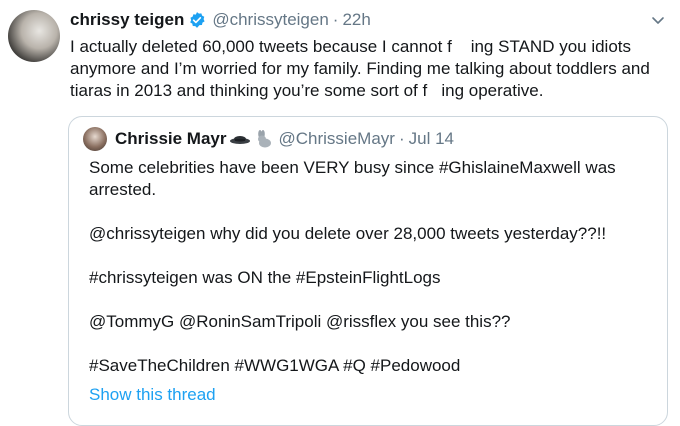 This screenshot has height=426, width=680. Describe the element at coordinates (171, 138) in the screenshot. I see `quoted-author-name: Chrissie Mayr` at that location.